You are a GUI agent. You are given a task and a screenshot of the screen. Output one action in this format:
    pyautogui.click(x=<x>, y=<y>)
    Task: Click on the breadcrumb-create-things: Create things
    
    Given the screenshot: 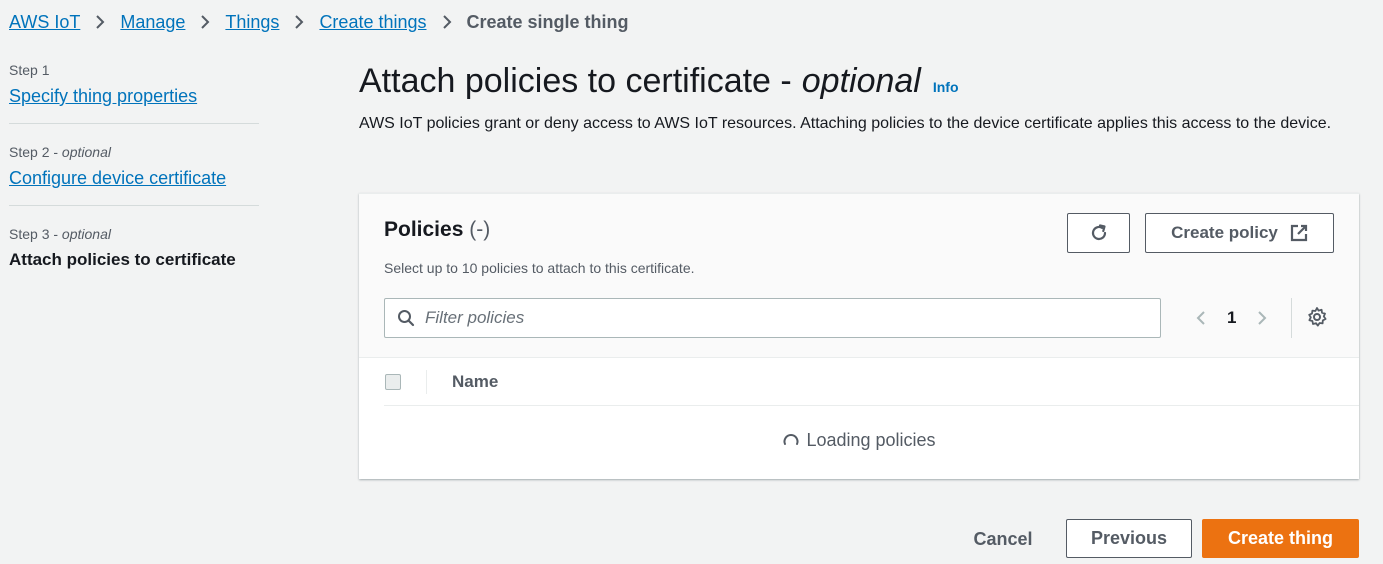 What is the action you would take?
    pyautogui.click(x=372, y=22)
    